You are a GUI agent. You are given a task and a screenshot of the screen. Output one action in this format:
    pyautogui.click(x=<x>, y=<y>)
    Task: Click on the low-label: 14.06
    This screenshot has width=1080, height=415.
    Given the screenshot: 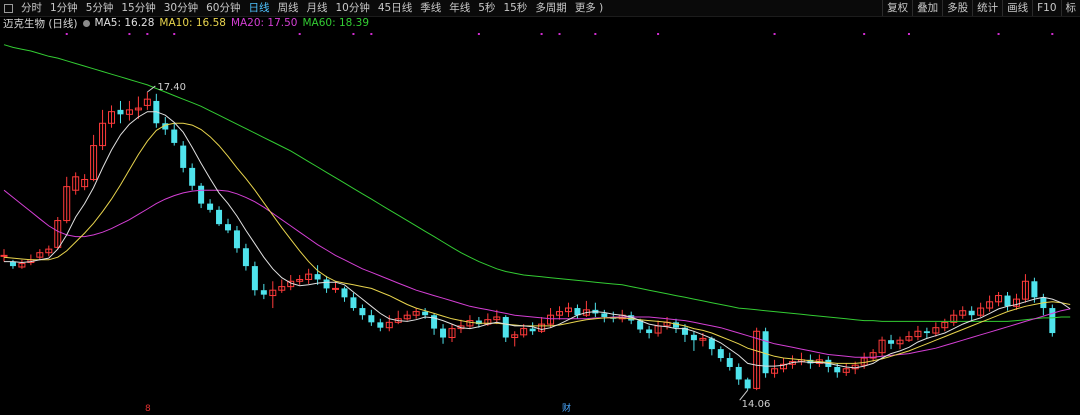 What is the action you would take?
    pyautogui.click(x=756, y=404)
    